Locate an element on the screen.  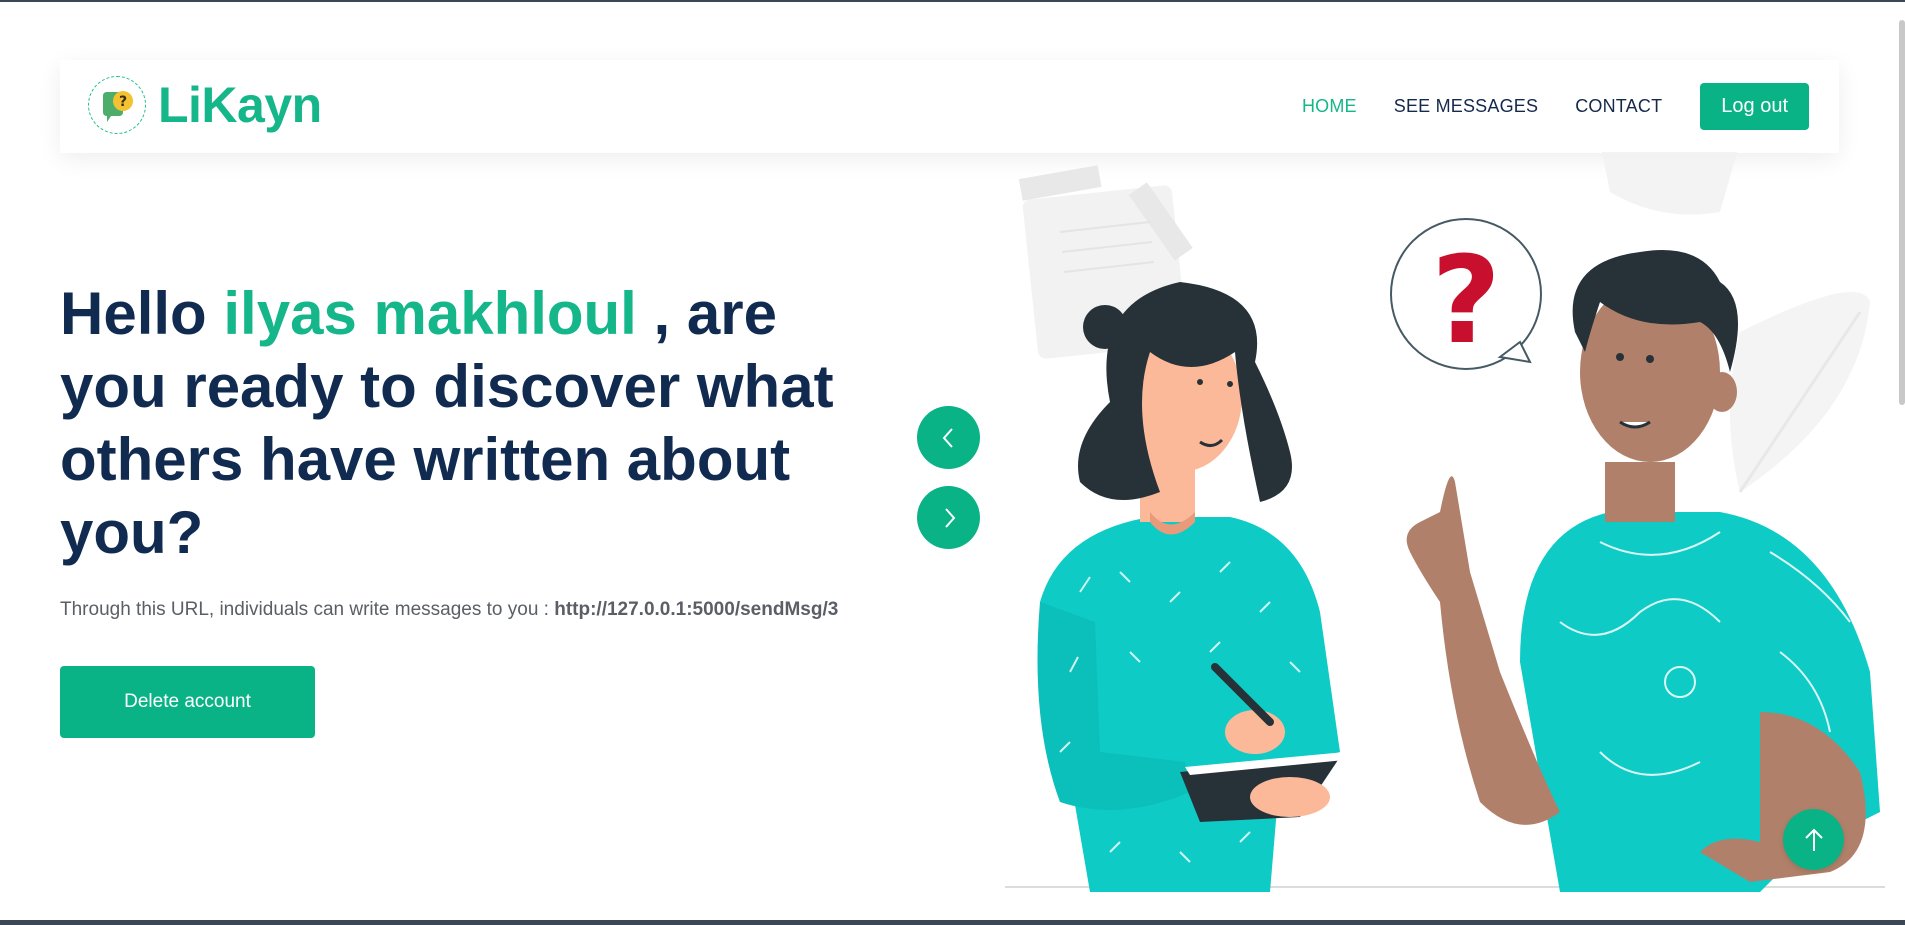
back-to-top-button is located at coordinates (1813, 839).